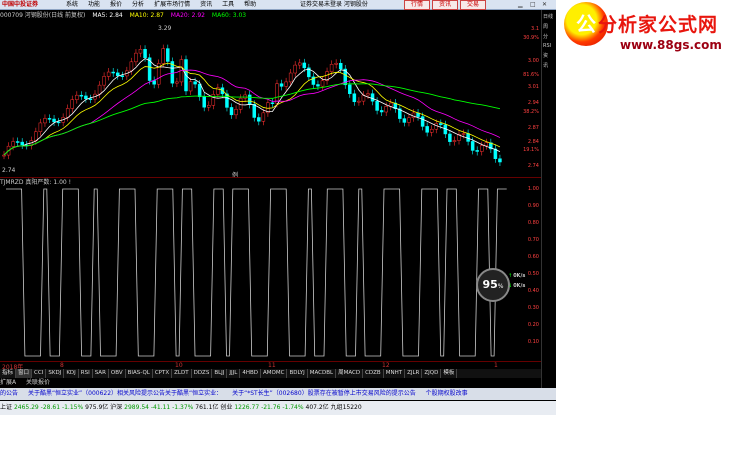  What do you see at coordinates (116, 4) in the screenshot?
I see `menu-quote: 报价` at bounding box center [116, 4].